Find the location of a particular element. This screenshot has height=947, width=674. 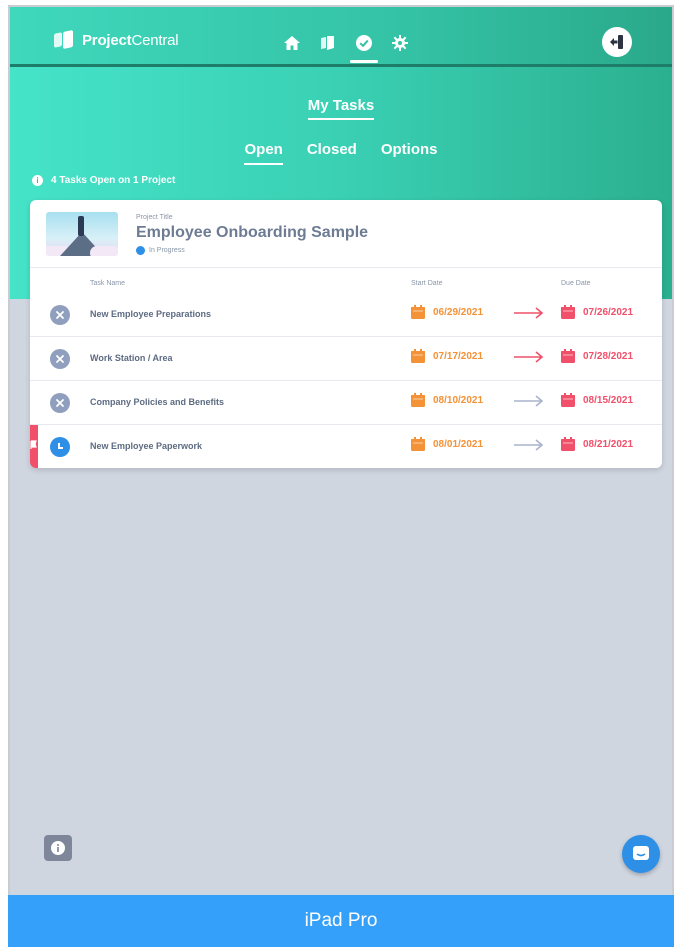

tab-open: Open is located at coordinates (263, 153).